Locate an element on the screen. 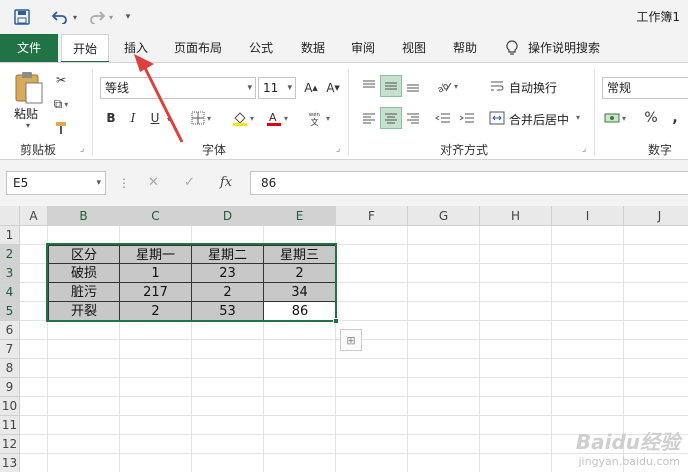 The height and width of the screenshot is (472, 688). formula-bar: E5 ▾ ⋮ ✕ ✓ fx 86 is located at coordinates (344, 183).